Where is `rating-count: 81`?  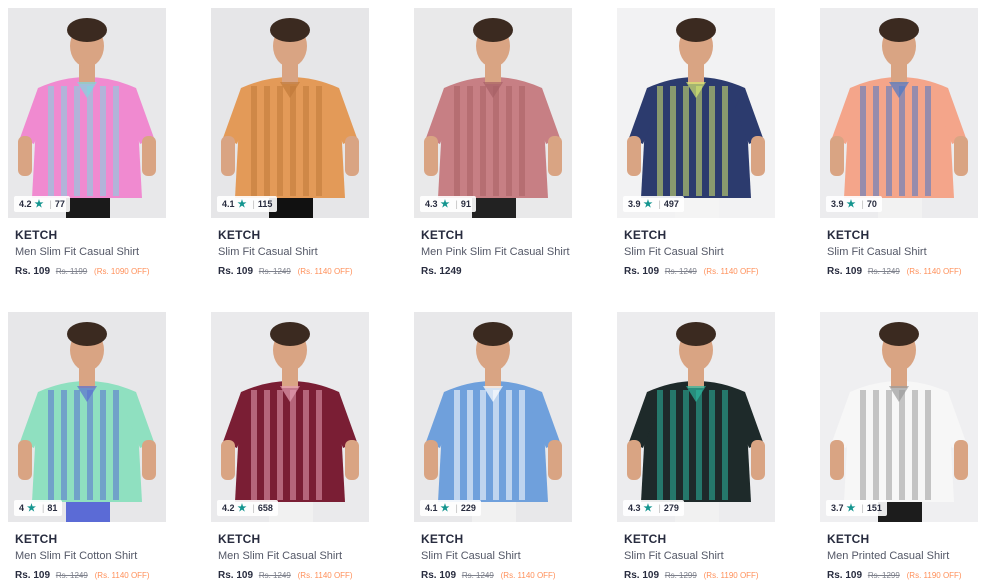
rating-count: 81 is located at coordinates (52, 508).